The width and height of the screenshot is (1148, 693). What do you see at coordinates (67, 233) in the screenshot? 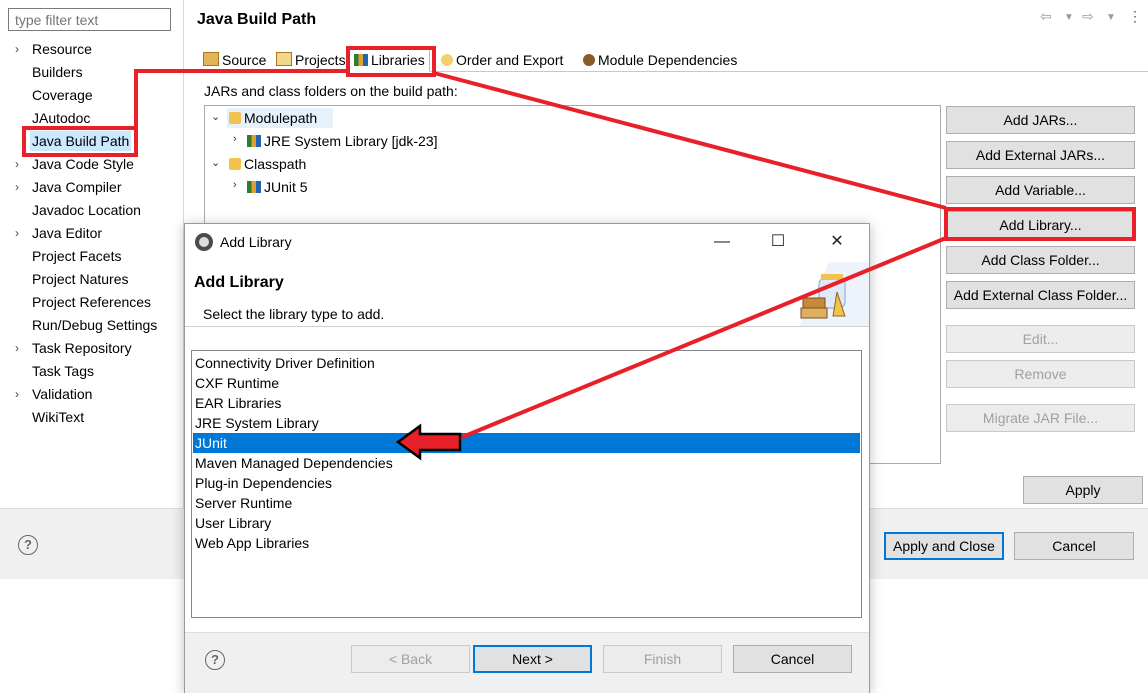
I see `sidebar-item-java-editor: Java Editor` at bounding box center [67, 233].